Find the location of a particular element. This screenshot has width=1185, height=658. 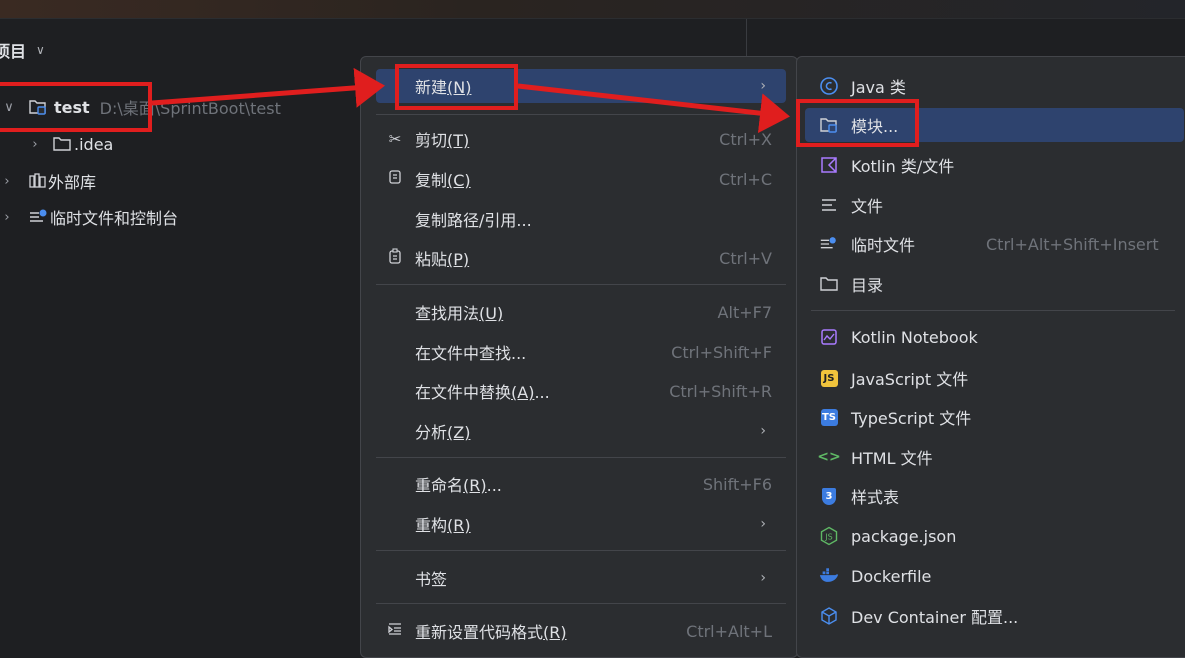

annotation-arrows is located at coordinates (470, 100).